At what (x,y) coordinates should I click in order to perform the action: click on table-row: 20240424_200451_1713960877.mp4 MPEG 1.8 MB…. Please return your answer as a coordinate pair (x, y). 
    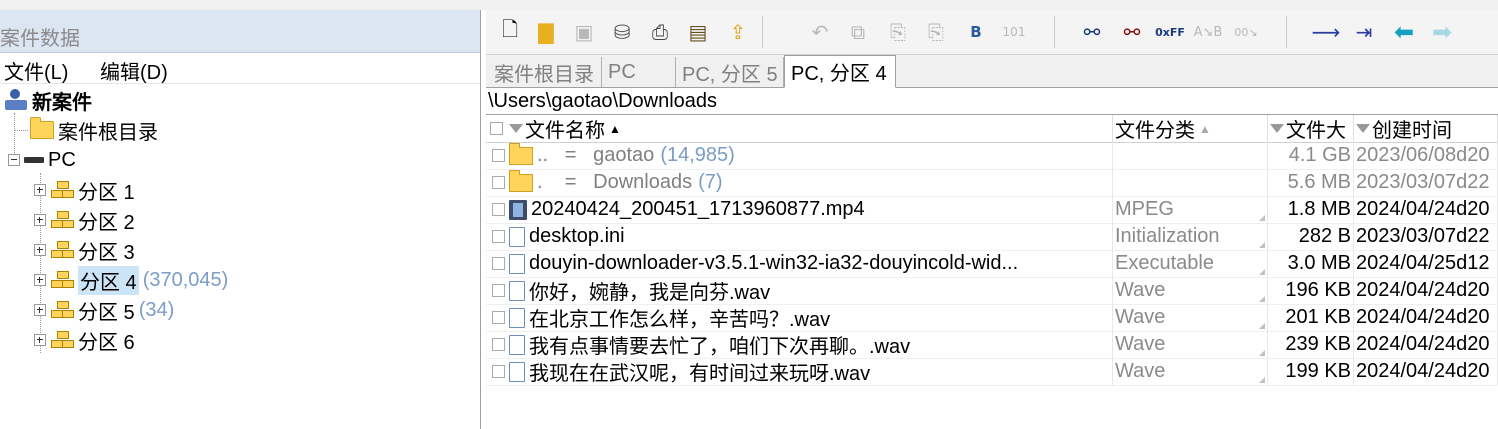
    Looking at the image, I should click on (992, 210).